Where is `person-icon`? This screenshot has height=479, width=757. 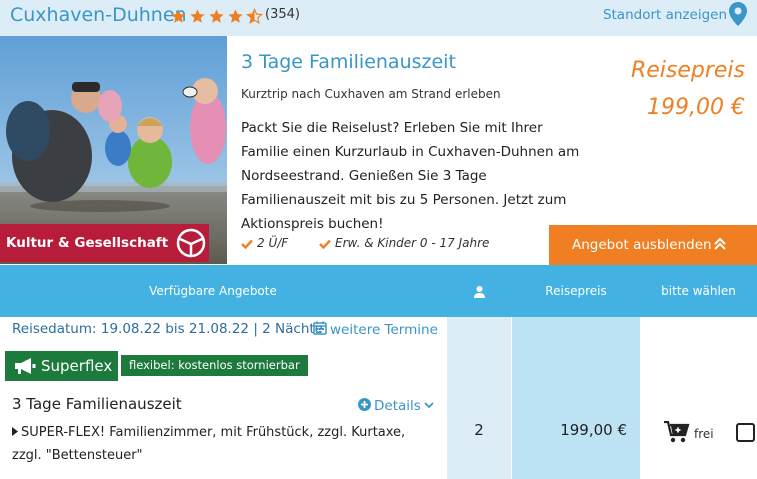 person-icon is located at coordinates (479, 291).